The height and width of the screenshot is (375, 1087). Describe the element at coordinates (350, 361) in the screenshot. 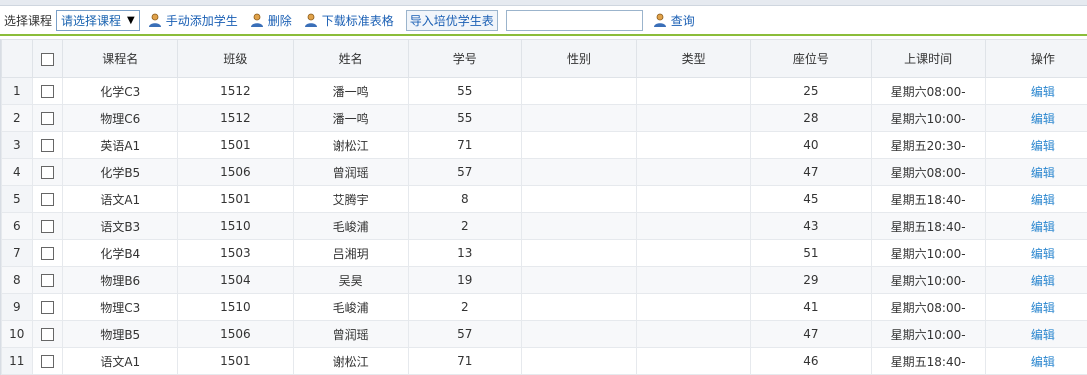

I see `cell-name: 谢松江` at that location.